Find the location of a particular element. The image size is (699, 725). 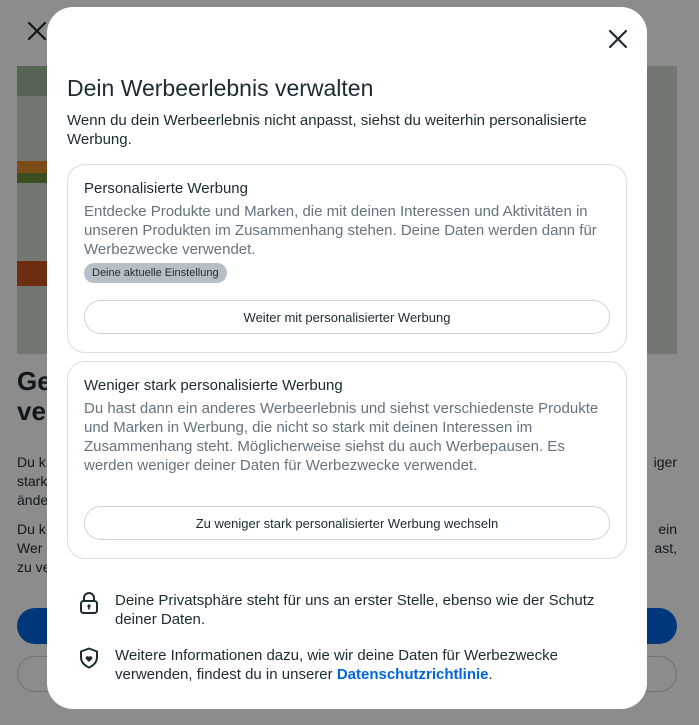

option-title: Weniger stark personalisierte Werbung is located at coordinates (213, 385).